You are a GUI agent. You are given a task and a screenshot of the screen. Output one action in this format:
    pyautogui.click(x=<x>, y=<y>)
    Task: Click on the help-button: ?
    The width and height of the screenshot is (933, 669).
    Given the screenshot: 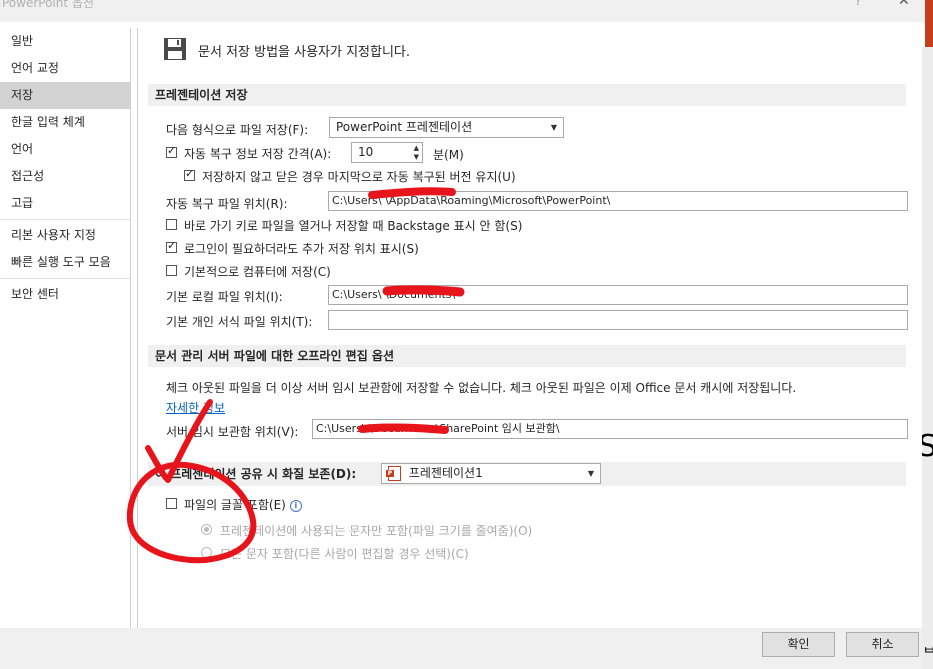 What is the action you would take?
    pyautogui.click(x=858, y=4)
    